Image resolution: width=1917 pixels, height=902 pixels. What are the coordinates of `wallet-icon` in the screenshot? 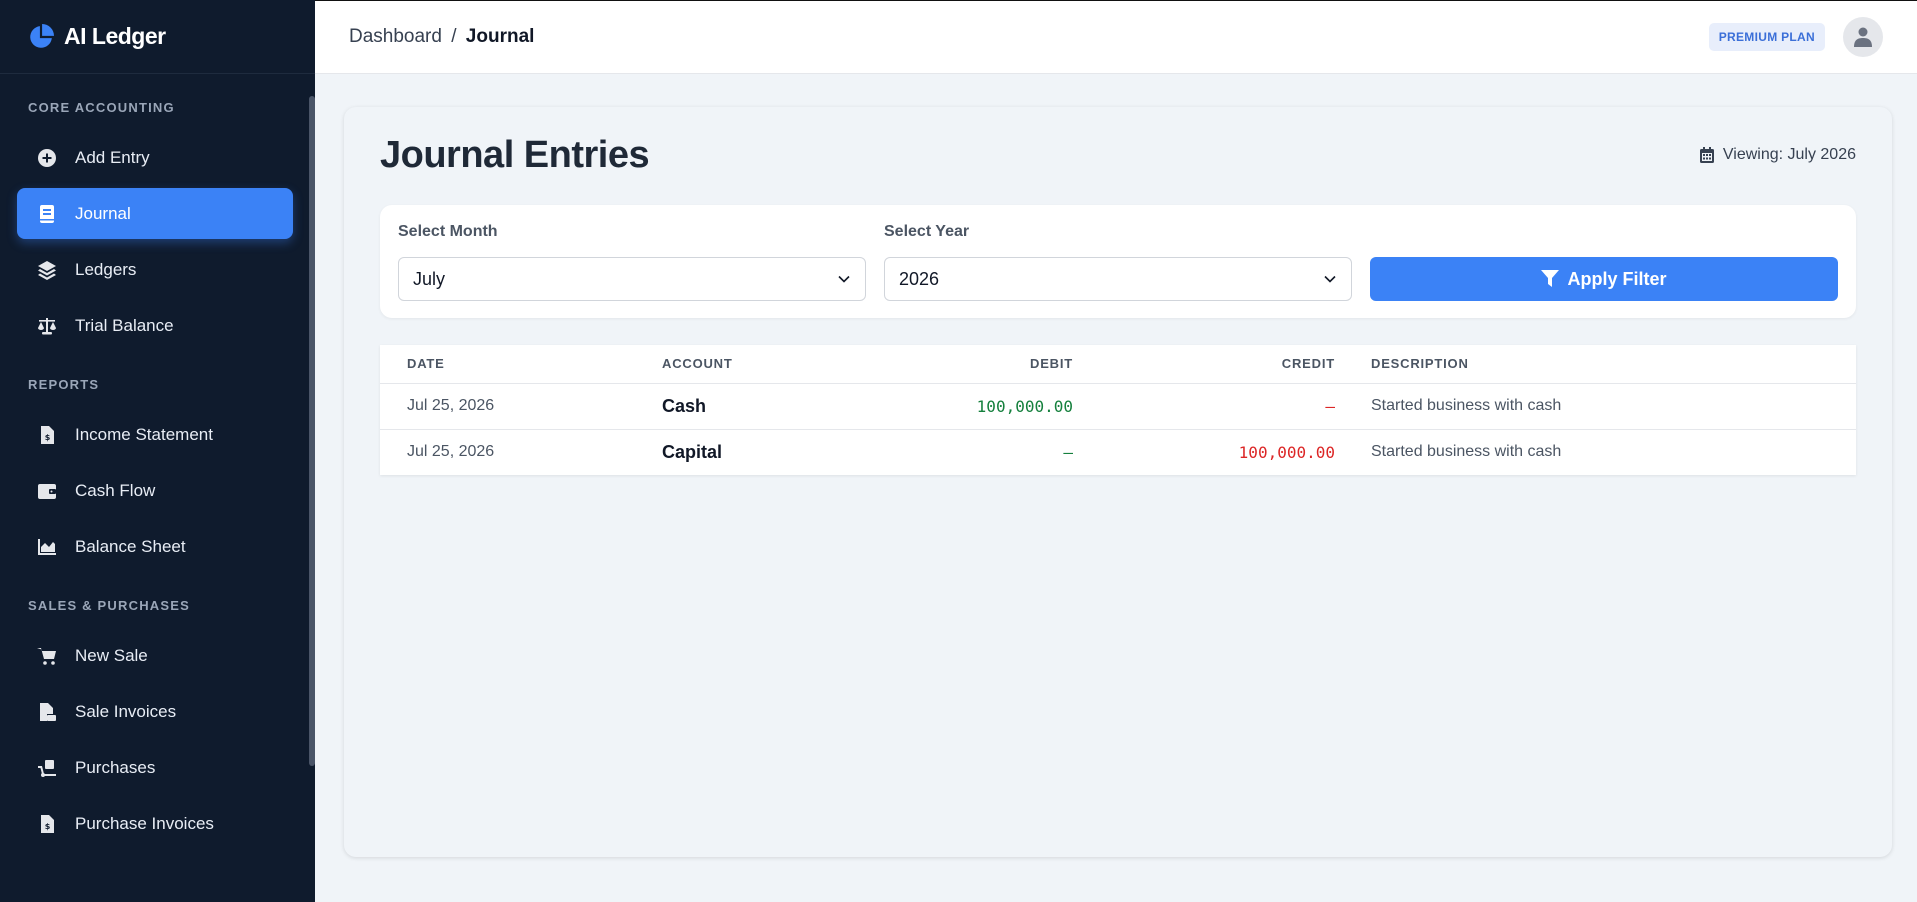 It's located at (47, 491).